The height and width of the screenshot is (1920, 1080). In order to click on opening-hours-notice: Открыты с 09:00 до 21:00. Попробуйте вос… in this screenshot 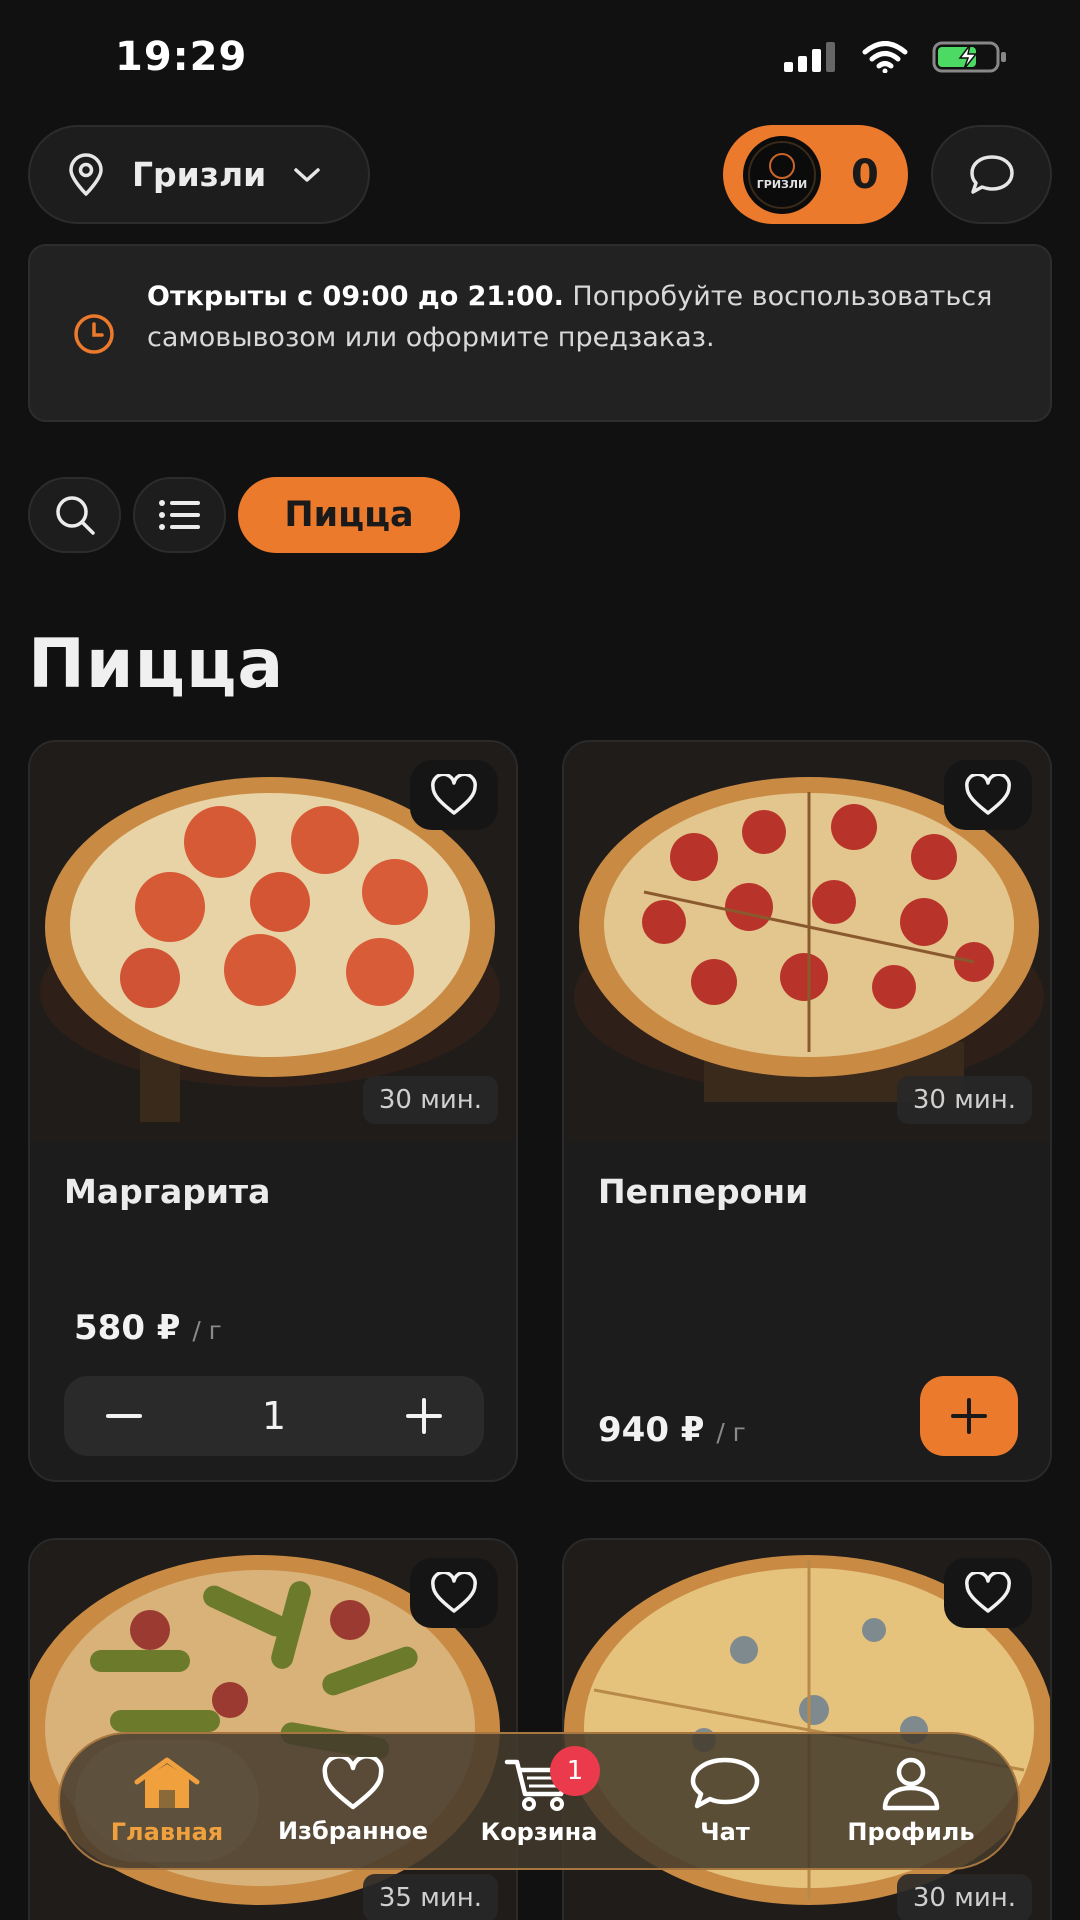, I will do `click(540, 333)`.